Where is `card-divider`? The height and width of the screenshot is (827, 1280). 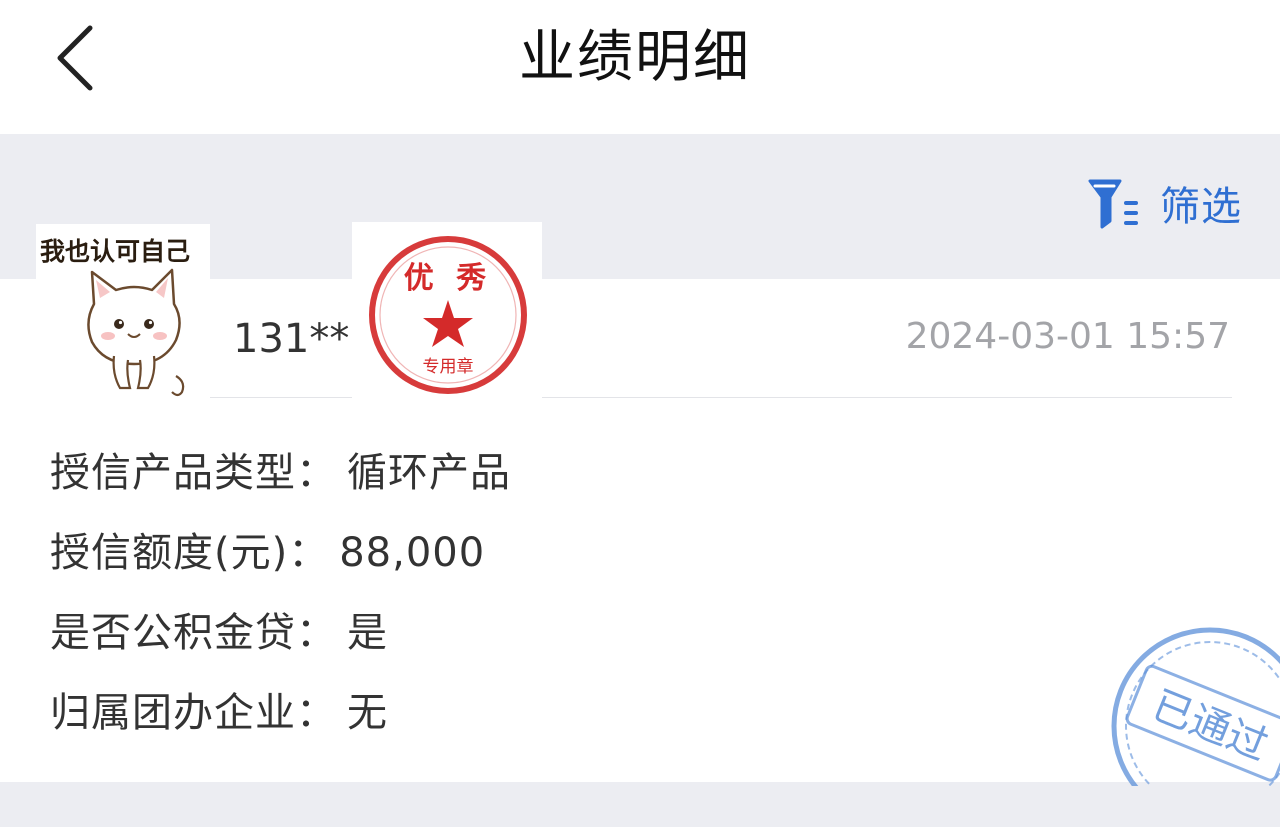
card-divider is located at coordinates (640, 397).